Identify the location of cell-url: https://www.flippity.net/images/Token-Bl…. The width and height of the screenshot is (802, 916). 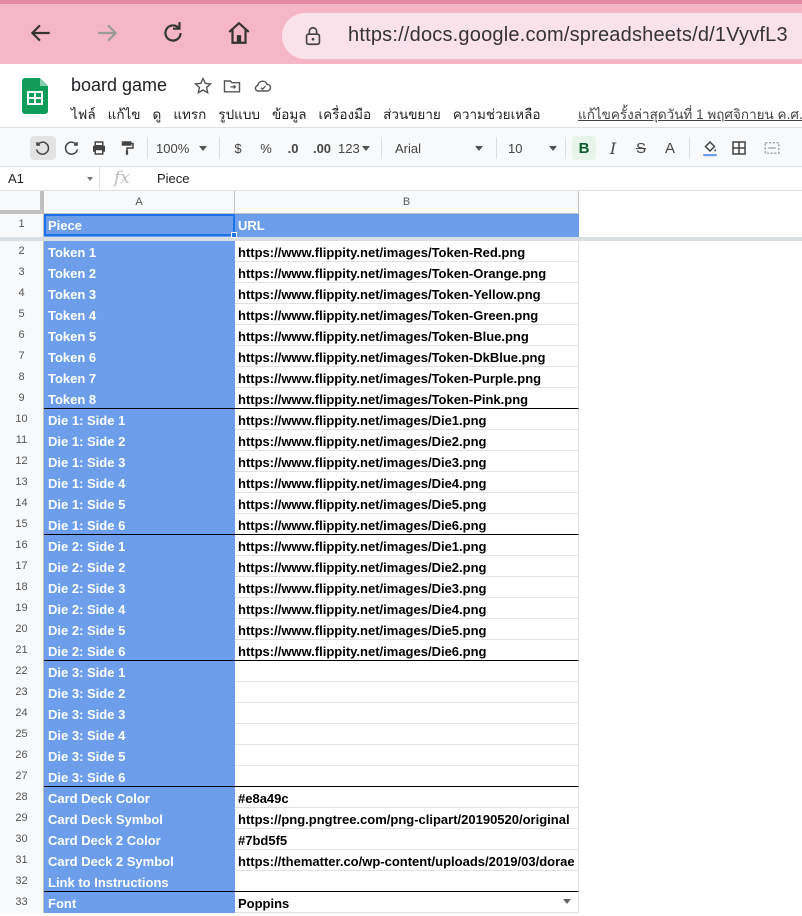
(407, 335).